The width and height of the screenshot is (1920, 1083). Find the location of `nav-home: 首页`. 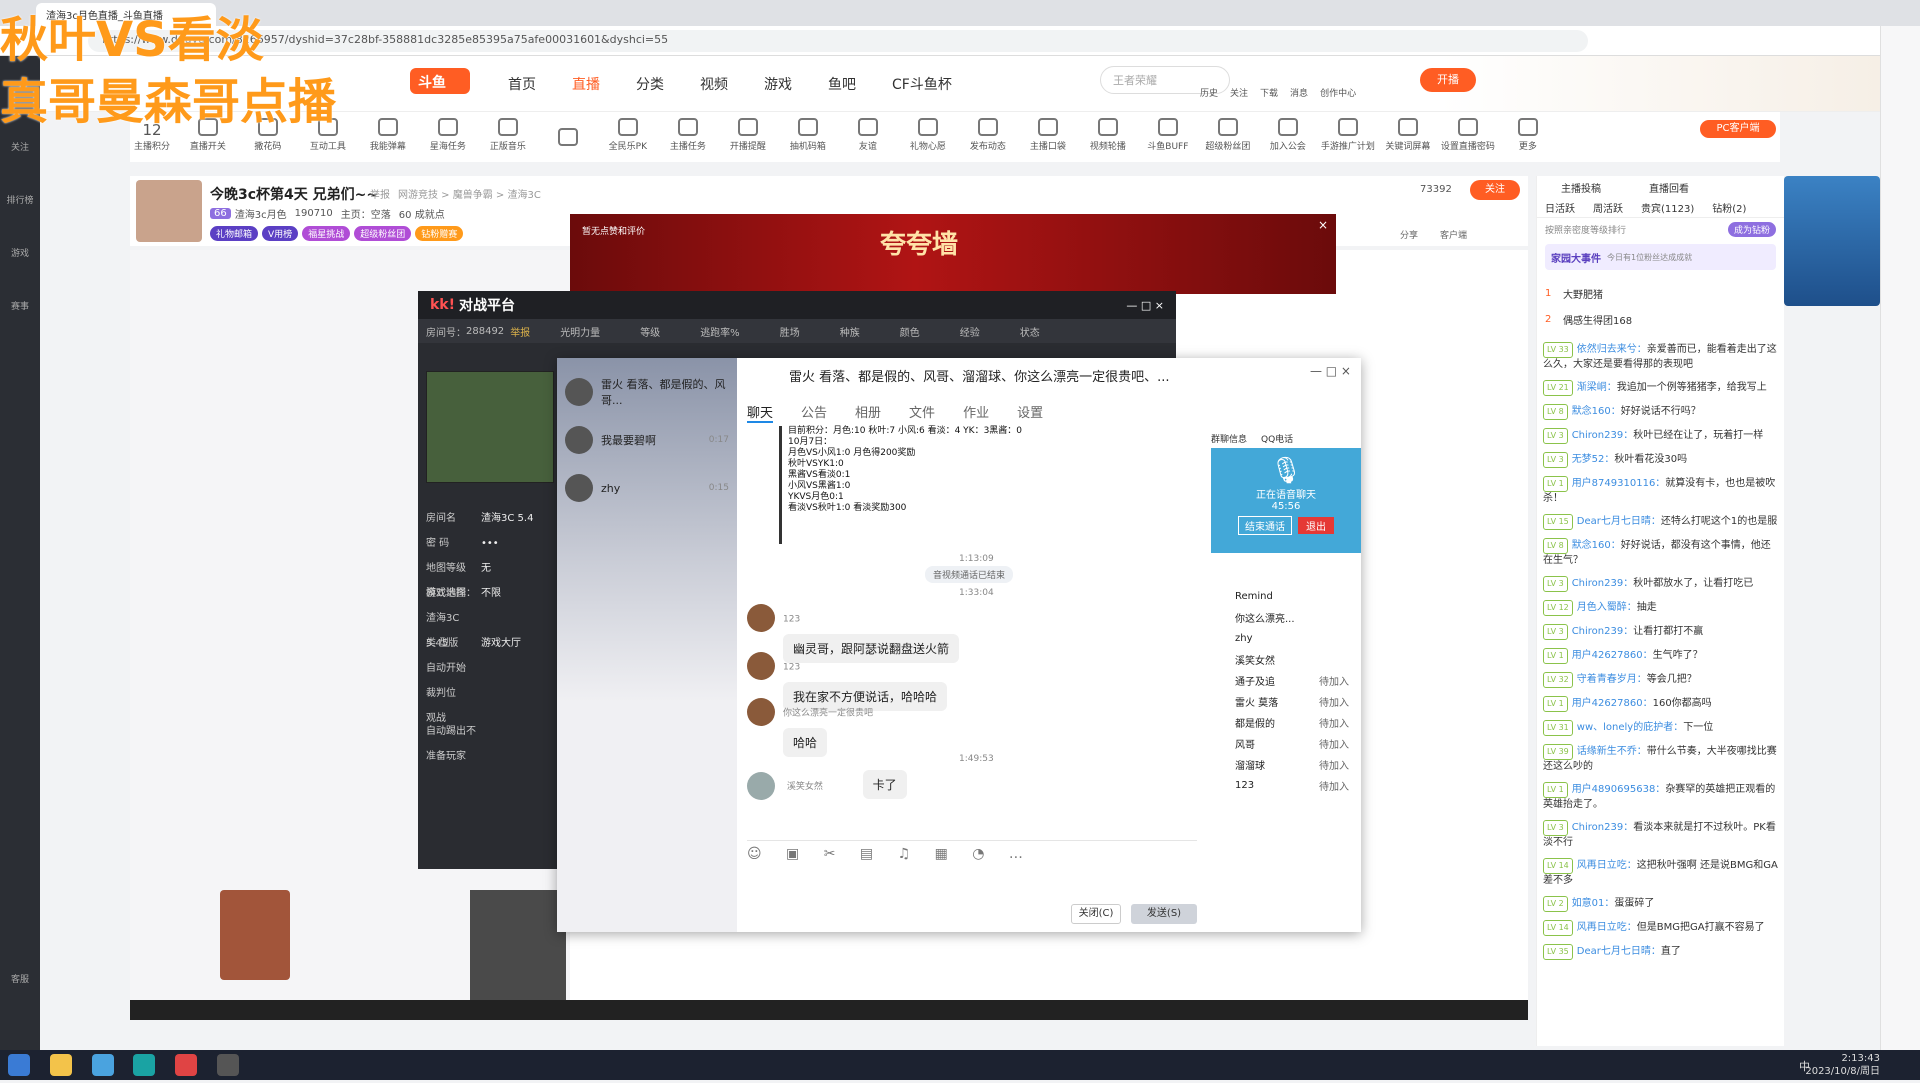

nav-home: 首页 is located at coordinates (522, 84).